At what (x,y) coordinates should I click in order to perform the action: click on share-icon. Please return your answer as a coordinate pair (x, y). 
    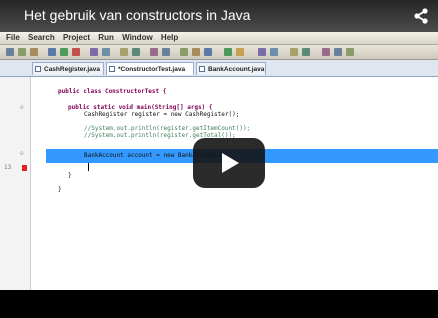
    Looking at the image, I should click on (421, 16).